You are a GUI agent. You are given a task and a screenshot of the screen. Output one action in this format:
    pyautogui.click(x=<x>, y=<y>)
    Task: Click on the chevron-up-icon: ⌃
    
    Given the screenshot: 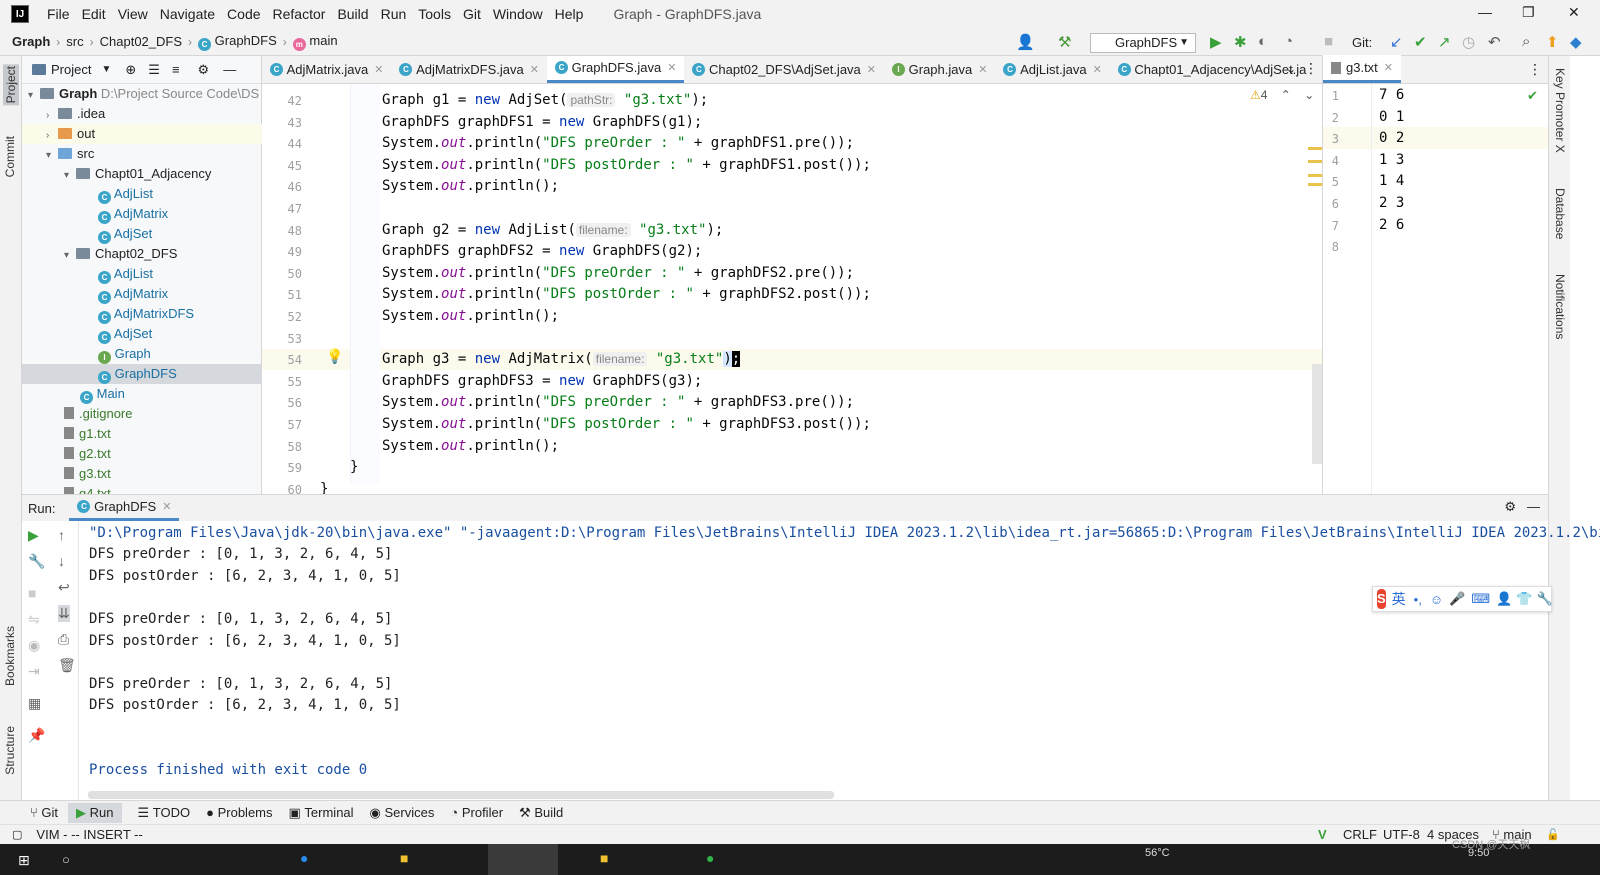 What is the action you would take?
    pyautogui.click(x=1286, y=95)
    